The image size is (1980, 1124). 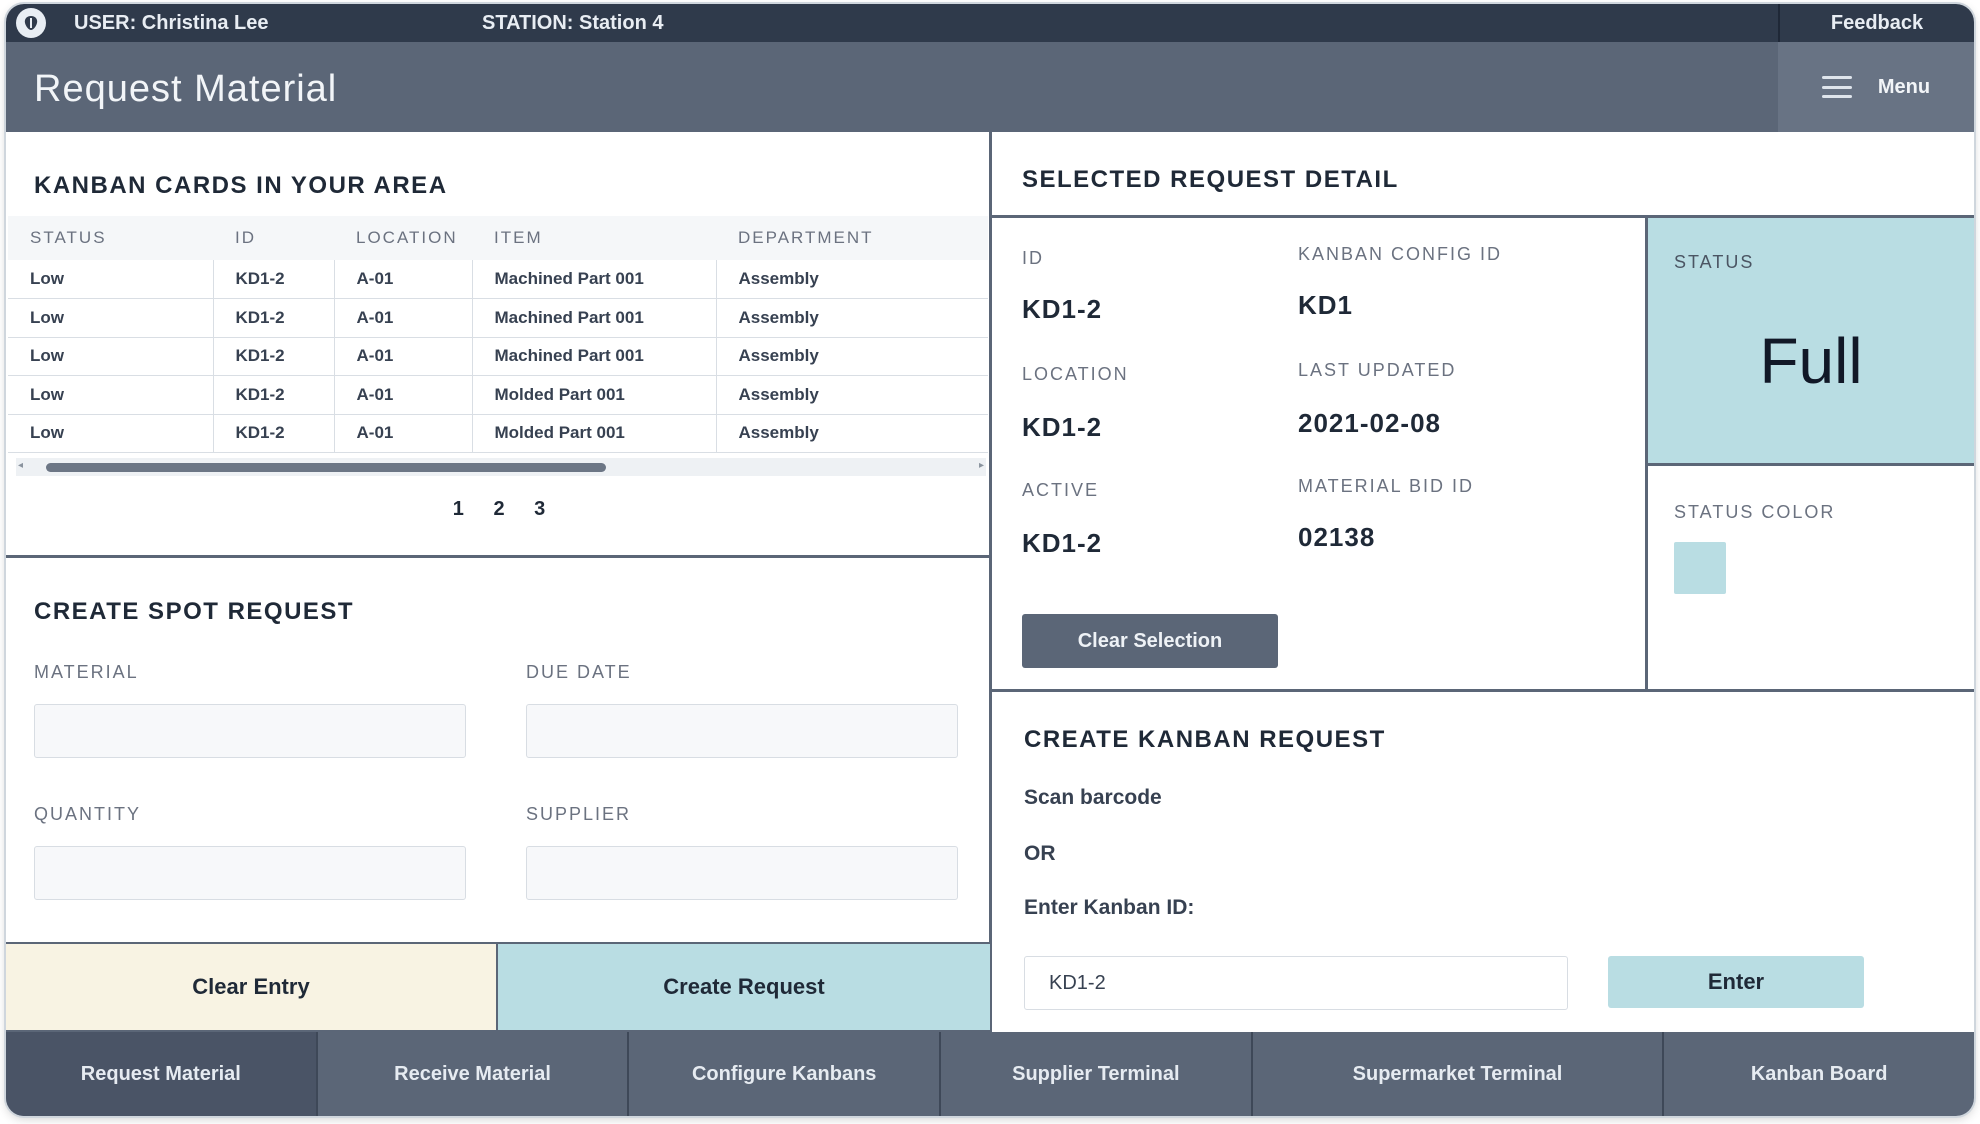 What do you see at coordinates (252, 987) in the screenshot?
I see `clear-entry-button: Clear Entry` at bounding box center [252, 987].